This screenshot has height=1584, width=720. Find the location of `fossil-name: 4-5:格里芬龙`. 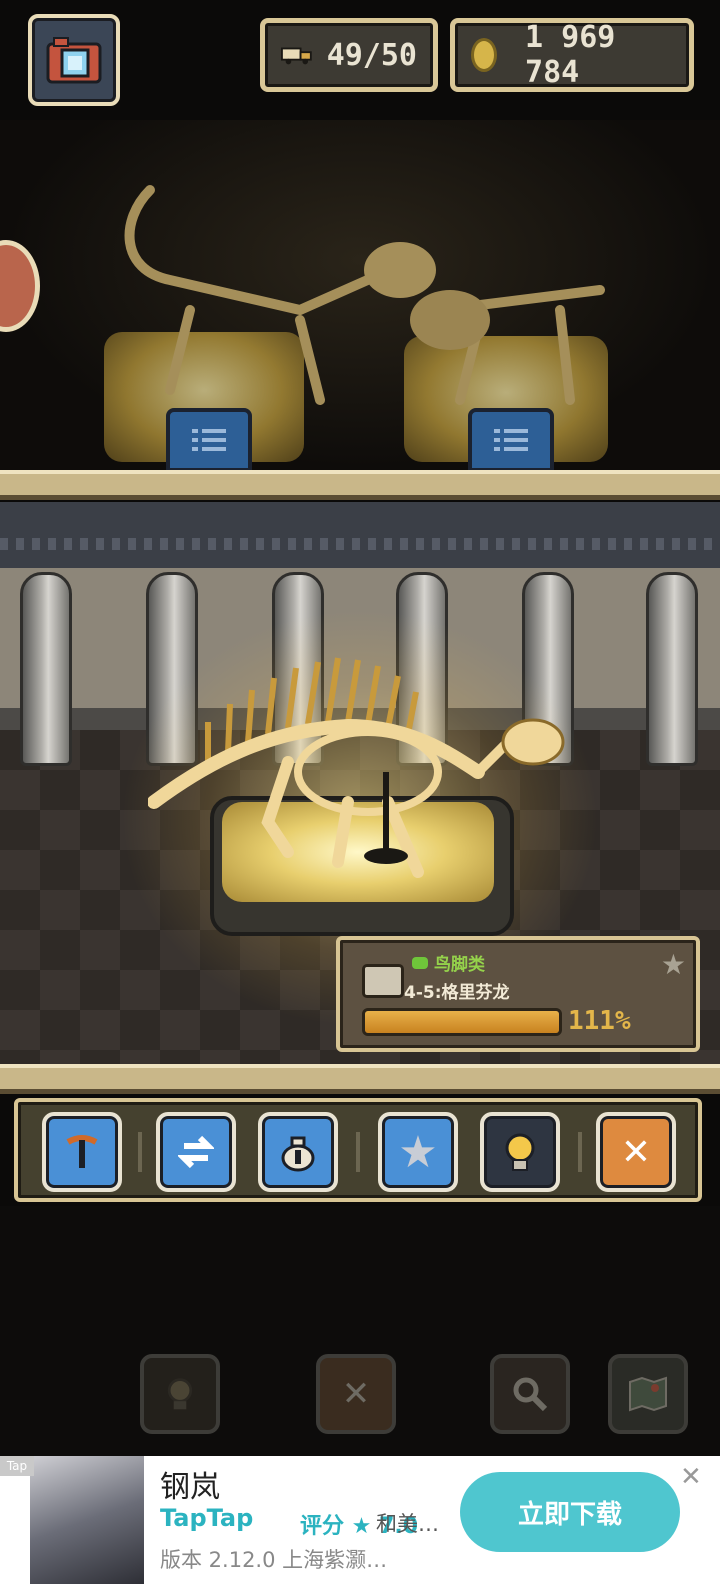

fossil-name: 4-5:格里芬龙 is located at coordinates (457, 993).